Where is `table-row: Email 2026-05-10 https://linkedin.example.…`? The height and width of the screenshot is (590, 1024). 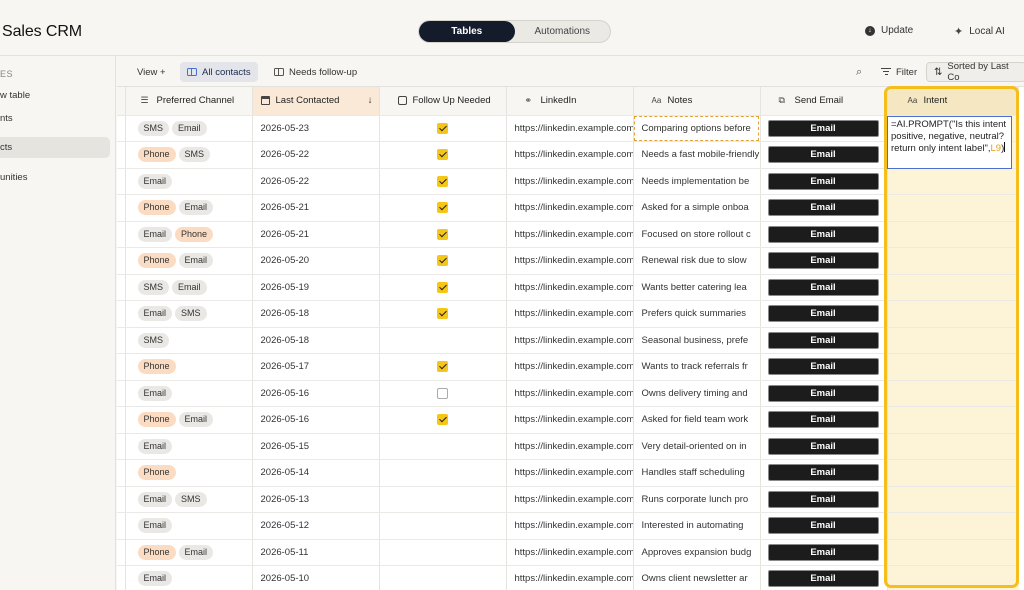 table-row: Email 2026-05-10 https://linkedin.example.… is located at coordinates (568, 577).